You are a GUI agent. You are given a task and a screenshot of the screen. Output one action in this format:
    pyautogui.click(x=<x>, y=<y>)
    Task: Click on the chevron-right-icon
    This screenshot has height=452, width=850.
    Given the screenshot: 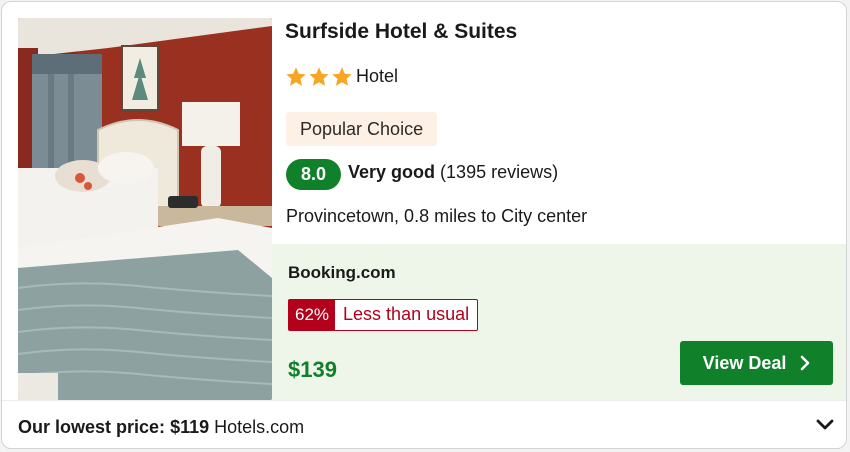 What is the action you would take?
    pyautogui.click(x=805, y=363)
    